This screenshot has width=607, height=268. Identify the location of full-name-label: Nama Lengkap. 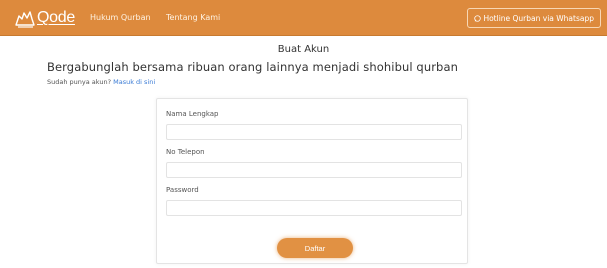
(192, 114).